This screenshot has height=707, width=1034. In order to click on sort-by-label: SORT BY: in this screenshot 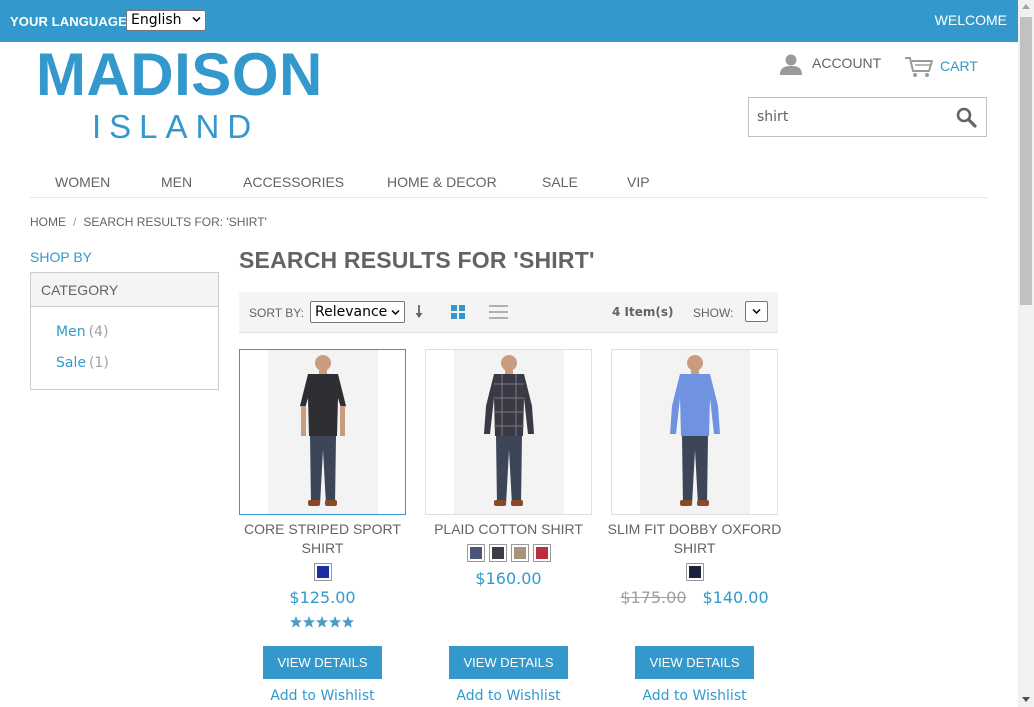, I will do `click(276, 313)`.